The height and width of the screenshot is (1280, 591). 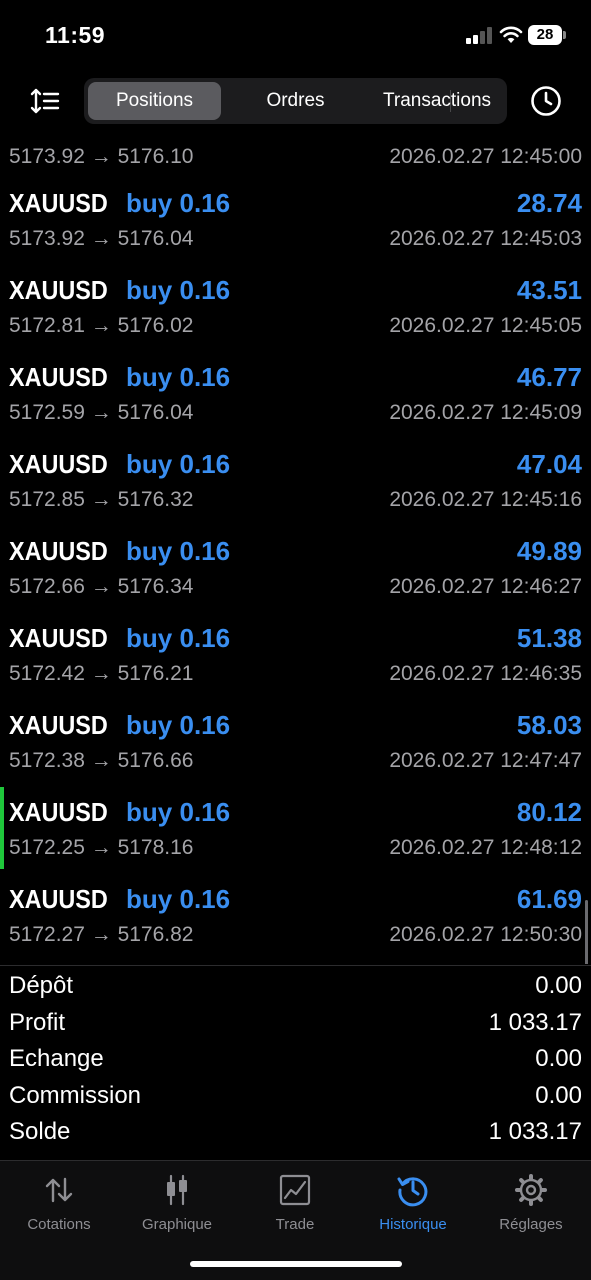 I want to click on price-range: 5173.92 → 5176.10, so click(x=101, y=156).